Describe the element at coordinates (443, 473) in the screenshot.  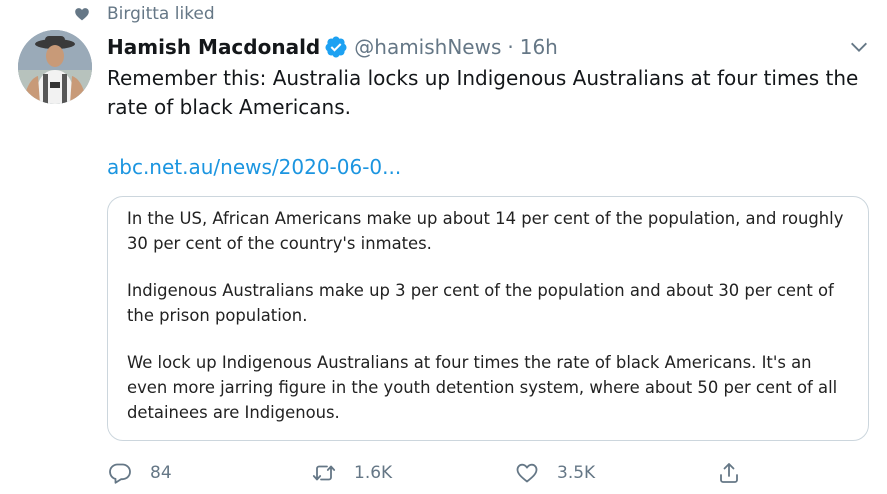
I see `tweet-actions: 84 1.6K 3.5K` at that location.